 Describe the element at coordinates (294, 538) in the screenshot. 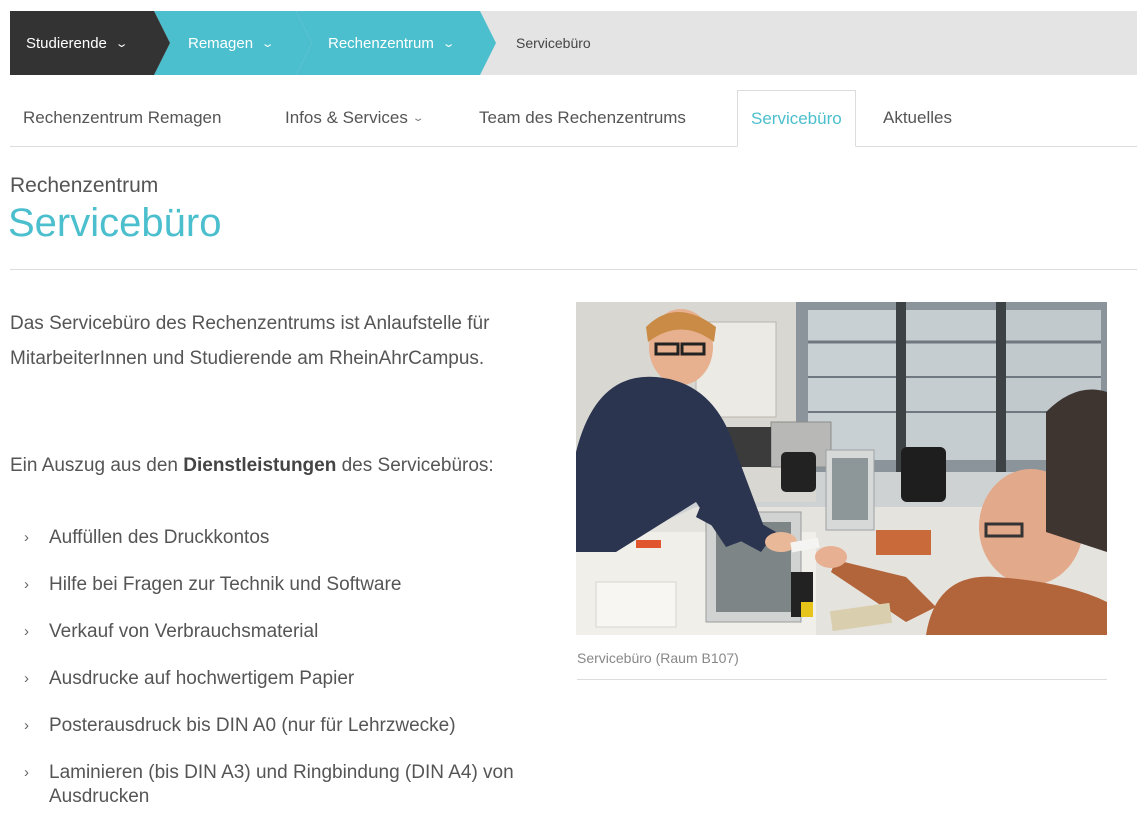

I see `list-item: › Auffüllen des Druckkontos` at that location.